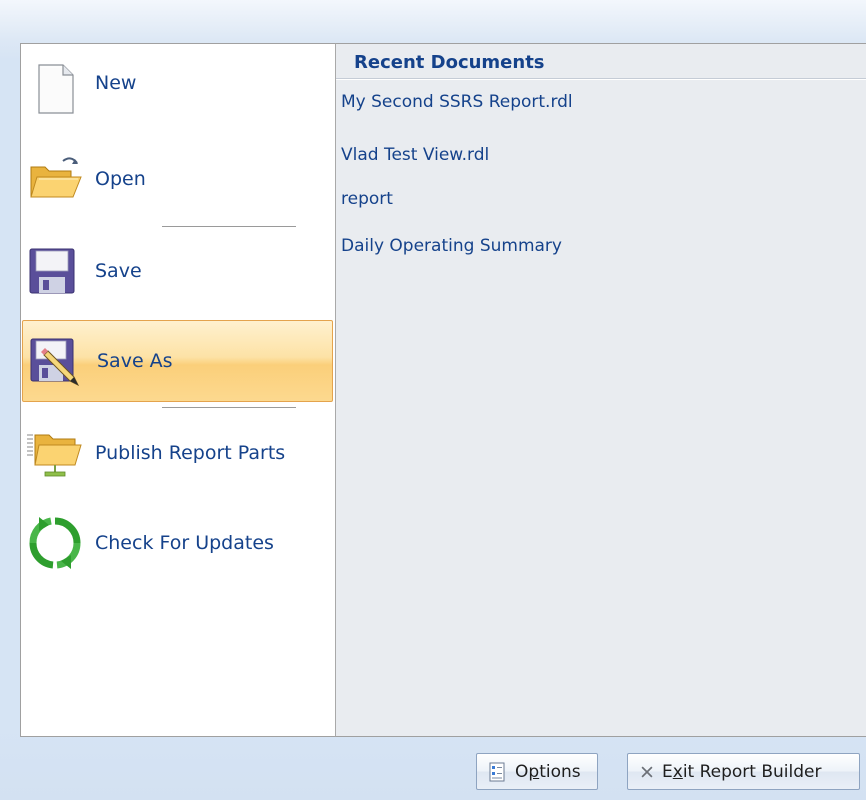 This screenshot has width=866, height=800. I want to click on exit-button-label: Exit Report Builder, so click(742, 771).